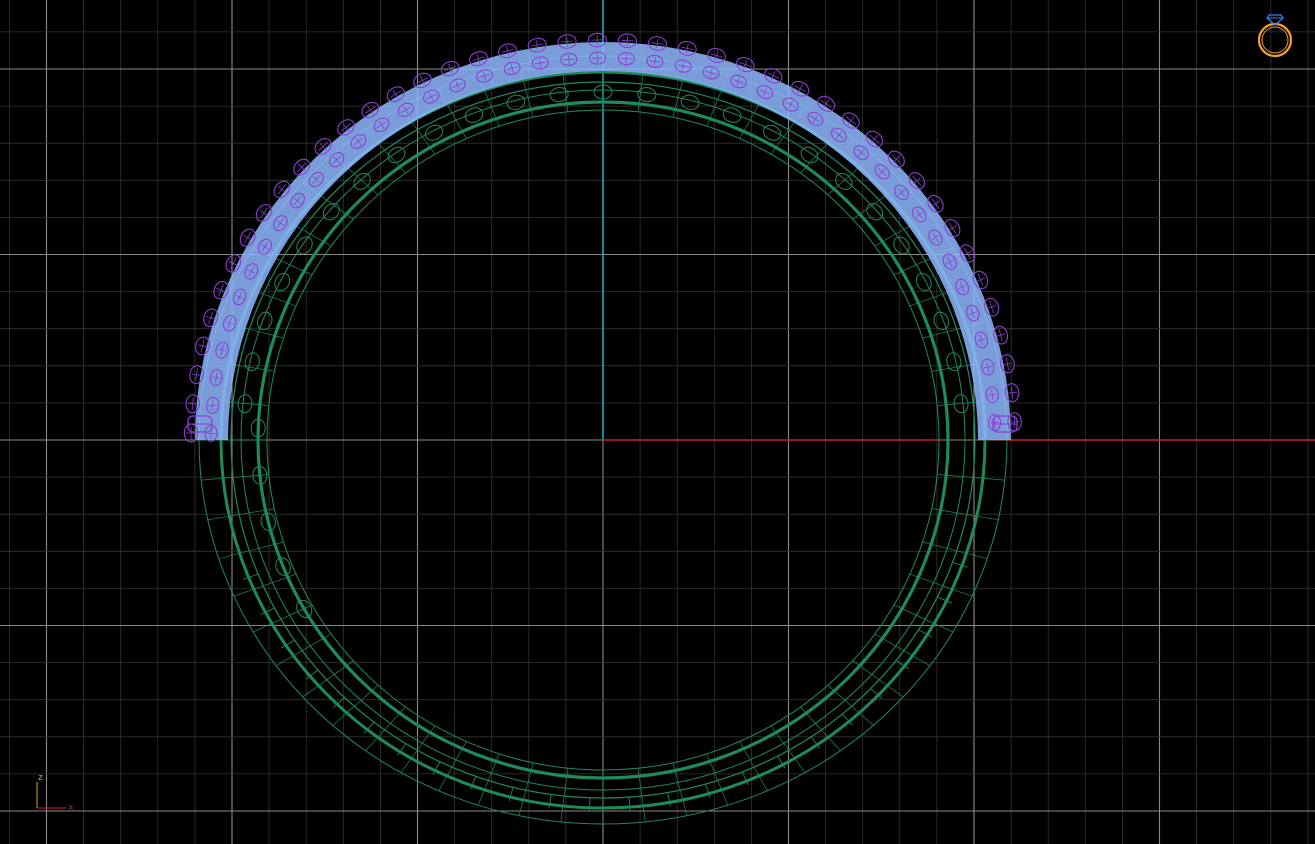 The height and width of the screenshot is (844, 1315). I want to click on view-cube-ring-inner, so click(1275, 40).